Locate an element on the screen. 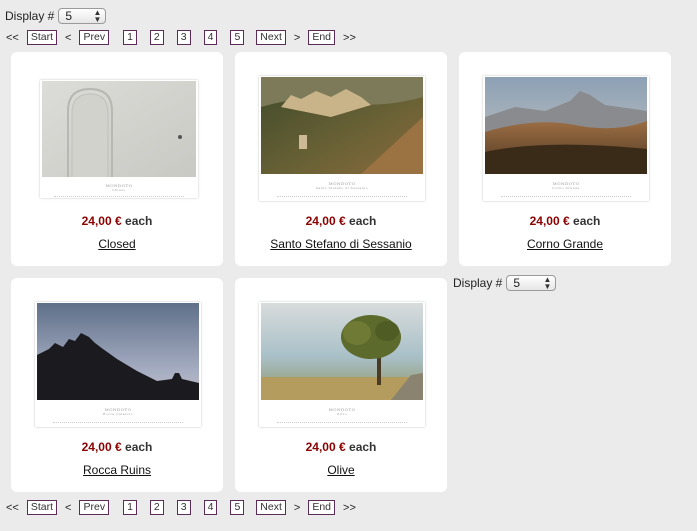  product-image-closed: MONDOTO Chiuso is located at coordinates (119, 139).